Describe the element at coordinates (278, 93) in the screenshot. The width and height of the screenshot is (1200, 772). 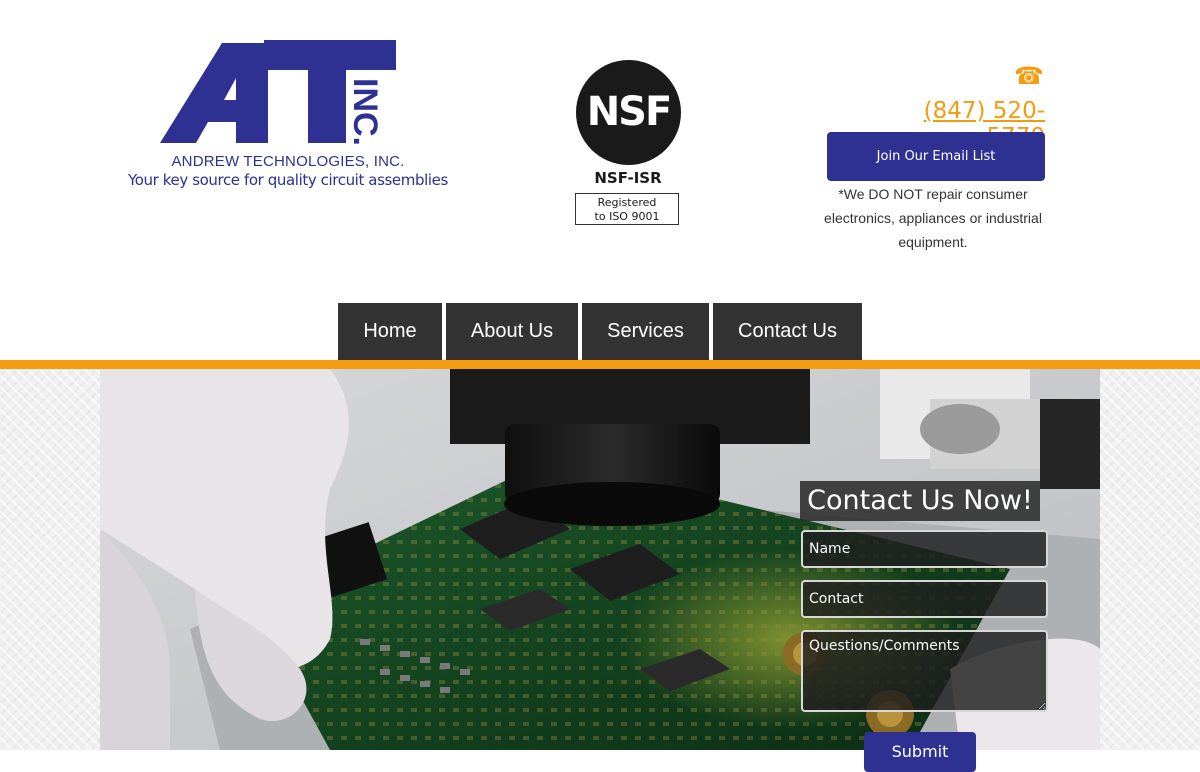
I see `at-logo-mark: INC.` at that location.